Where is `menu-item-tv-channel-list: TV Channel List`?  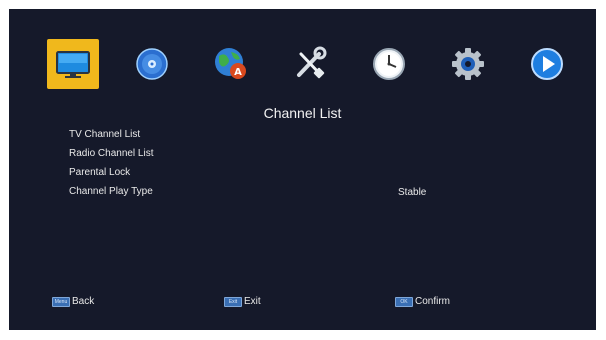 menu-item-tv-channel-list: TV Channel List is located at coordinates (104, 134).